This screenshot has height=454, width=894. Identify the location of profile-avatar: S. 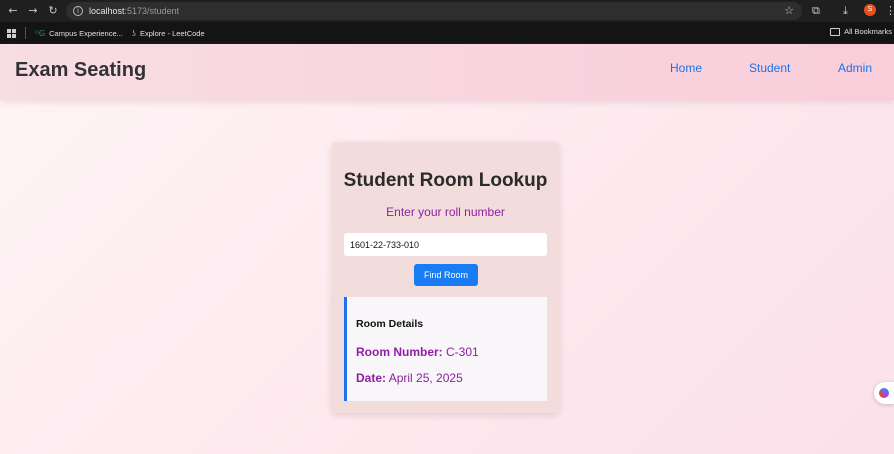
(870, 10).